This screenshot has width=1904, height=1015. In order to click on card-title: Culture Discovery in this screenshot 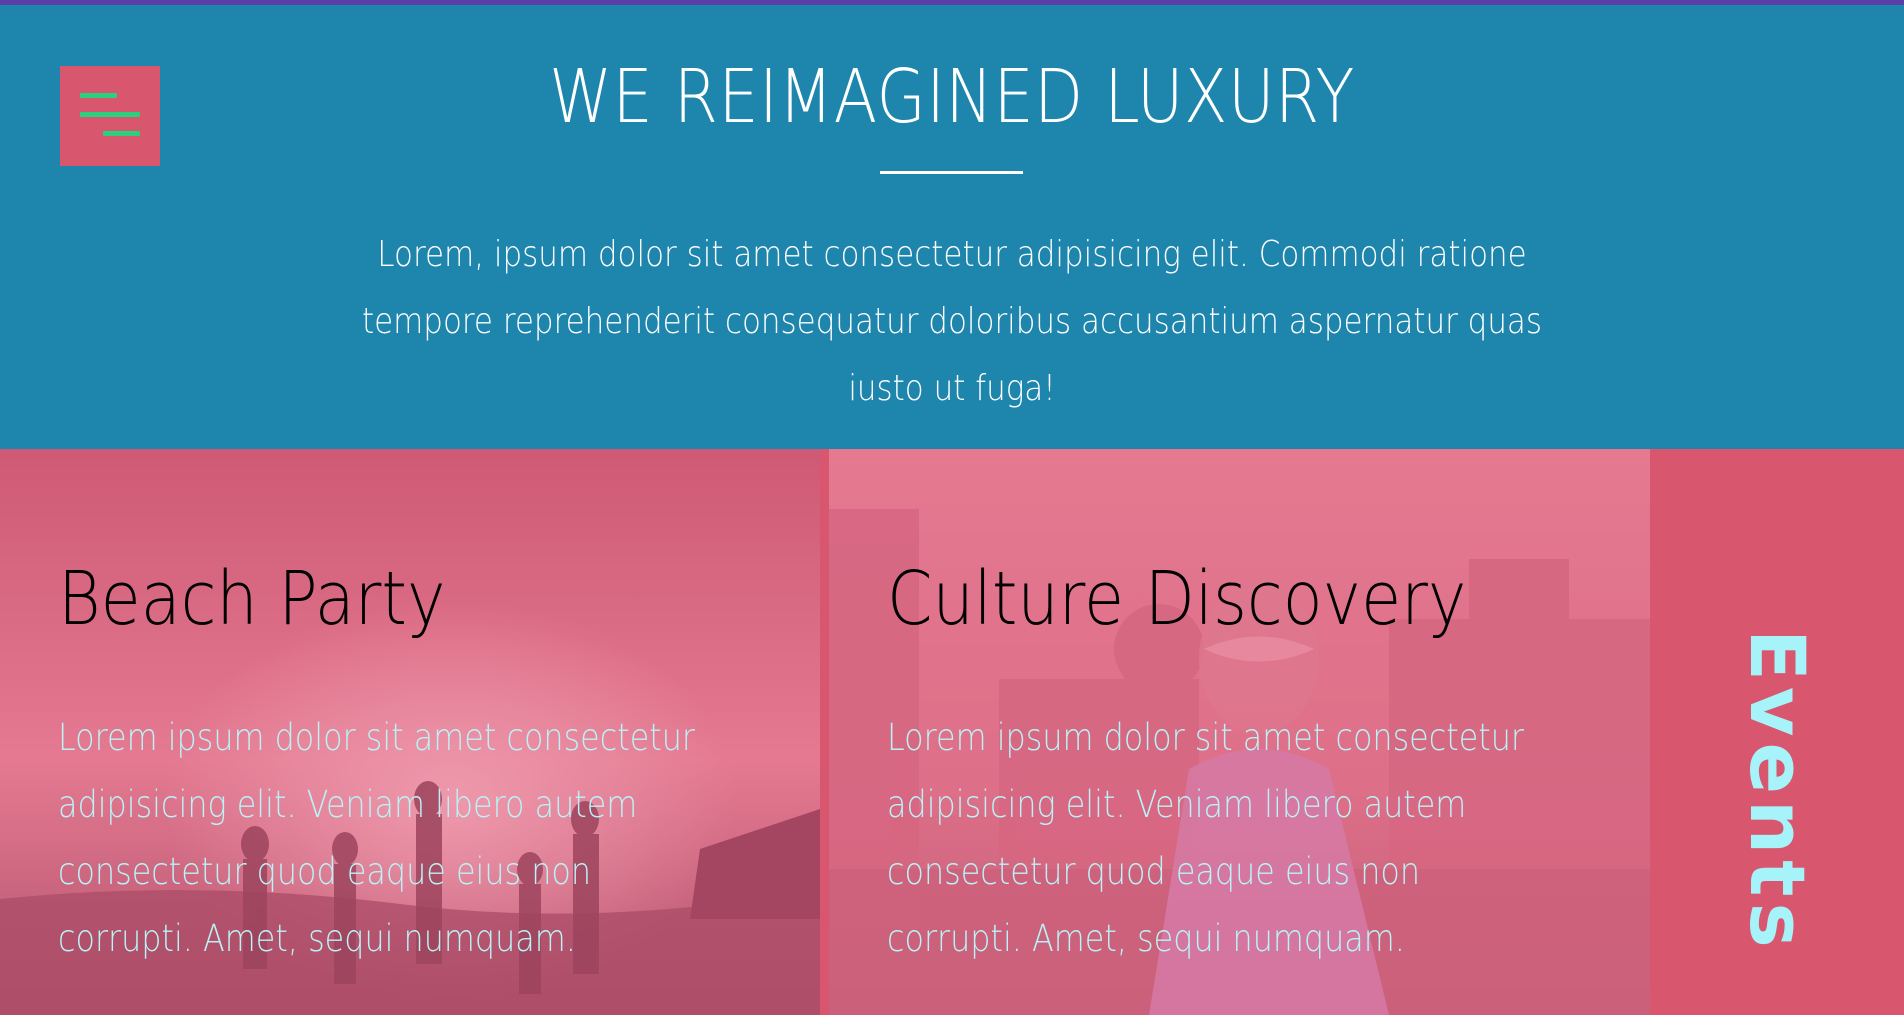, I will do `click(1177, 599)`.